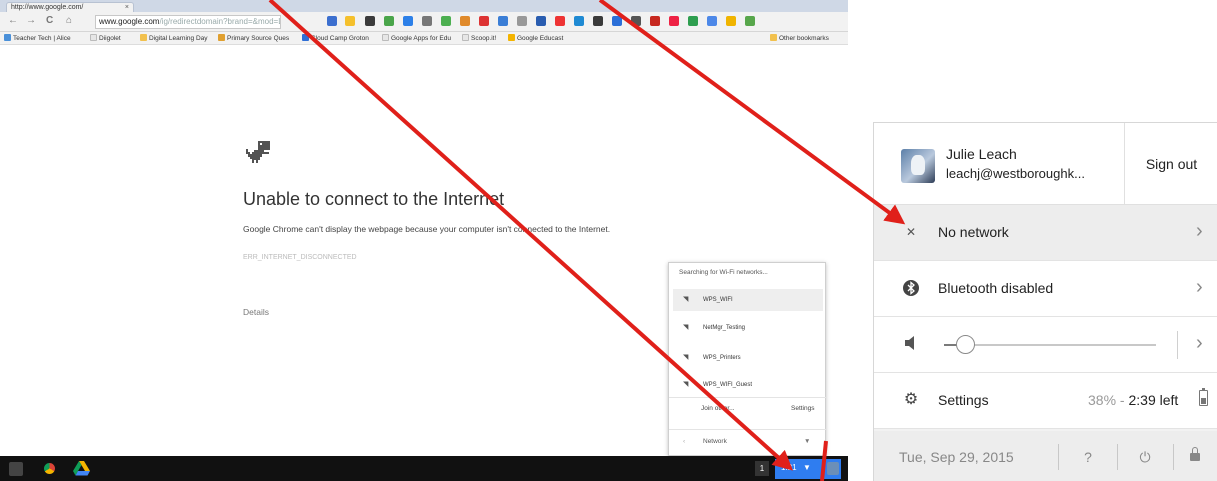 The image size is (1217, 481). What do you see at coordinates (684, 441) in the screenshot?
I see `chevron-left-icon: ‹` at bounding box center [684, 441].